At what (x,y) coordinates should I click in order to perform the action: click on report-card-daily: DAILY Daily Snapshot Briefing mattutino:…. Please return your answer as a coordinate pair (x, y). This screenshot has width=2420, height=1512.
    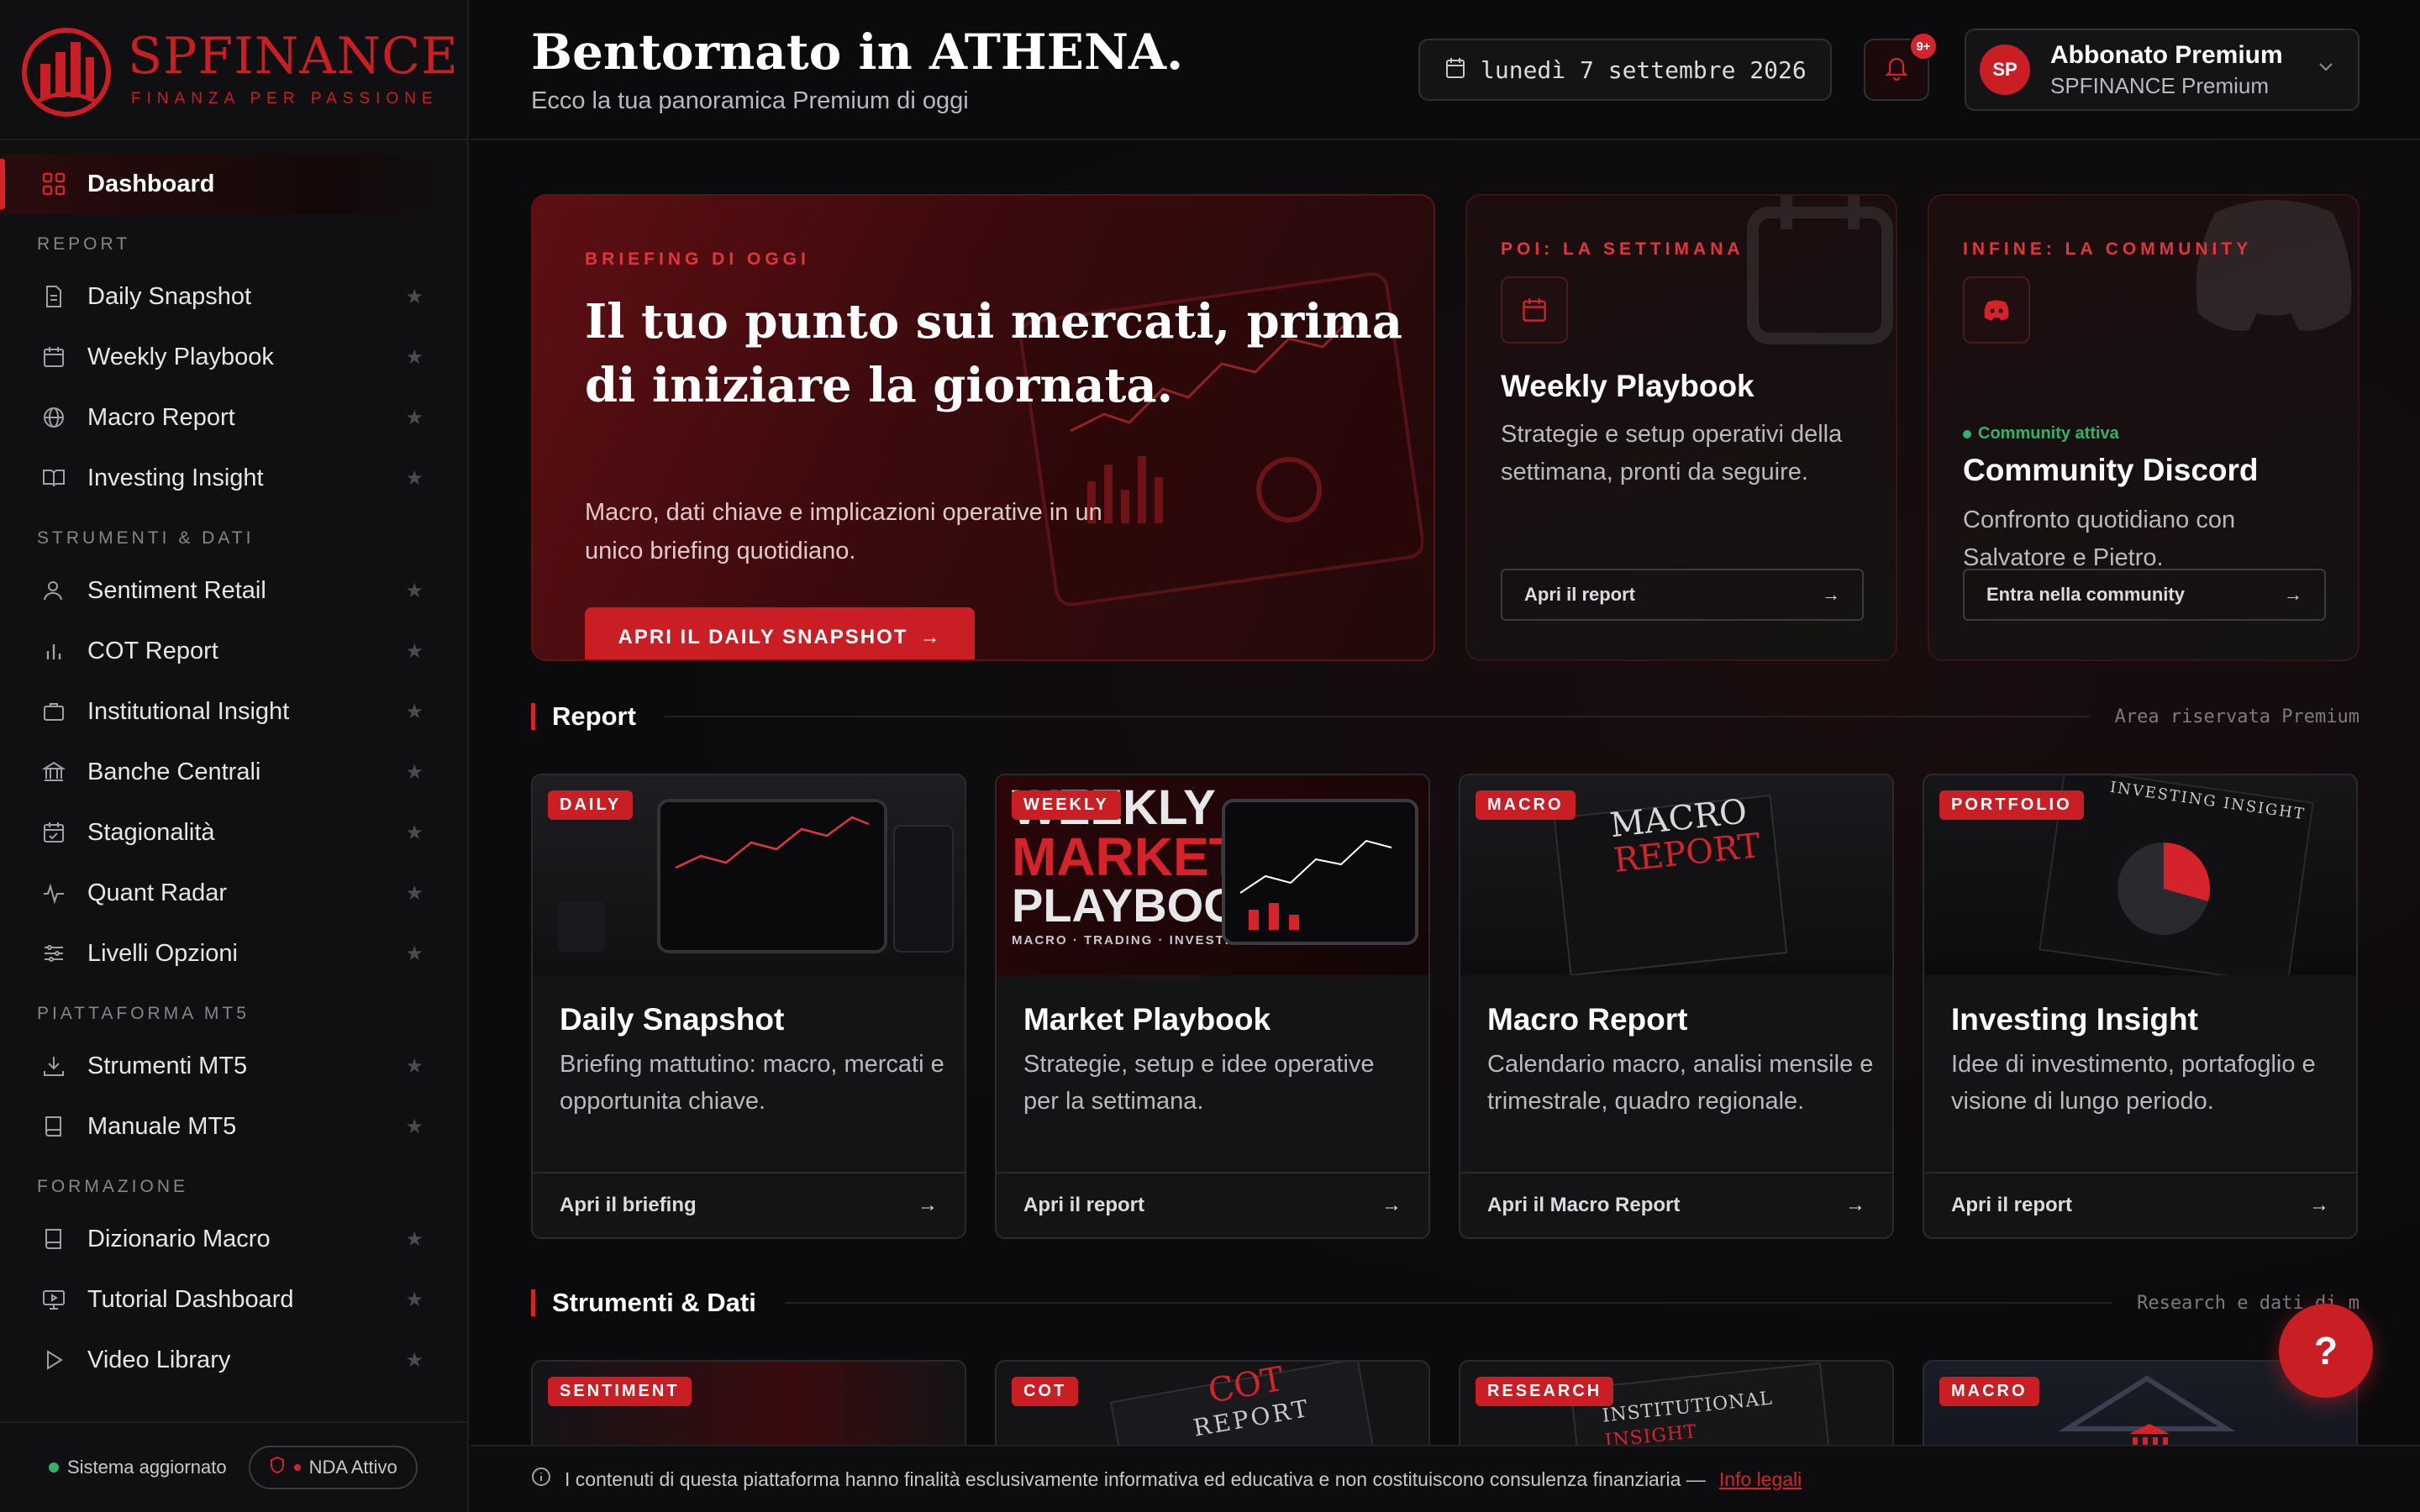
    Looking at the image, I should click on (749, 1006).